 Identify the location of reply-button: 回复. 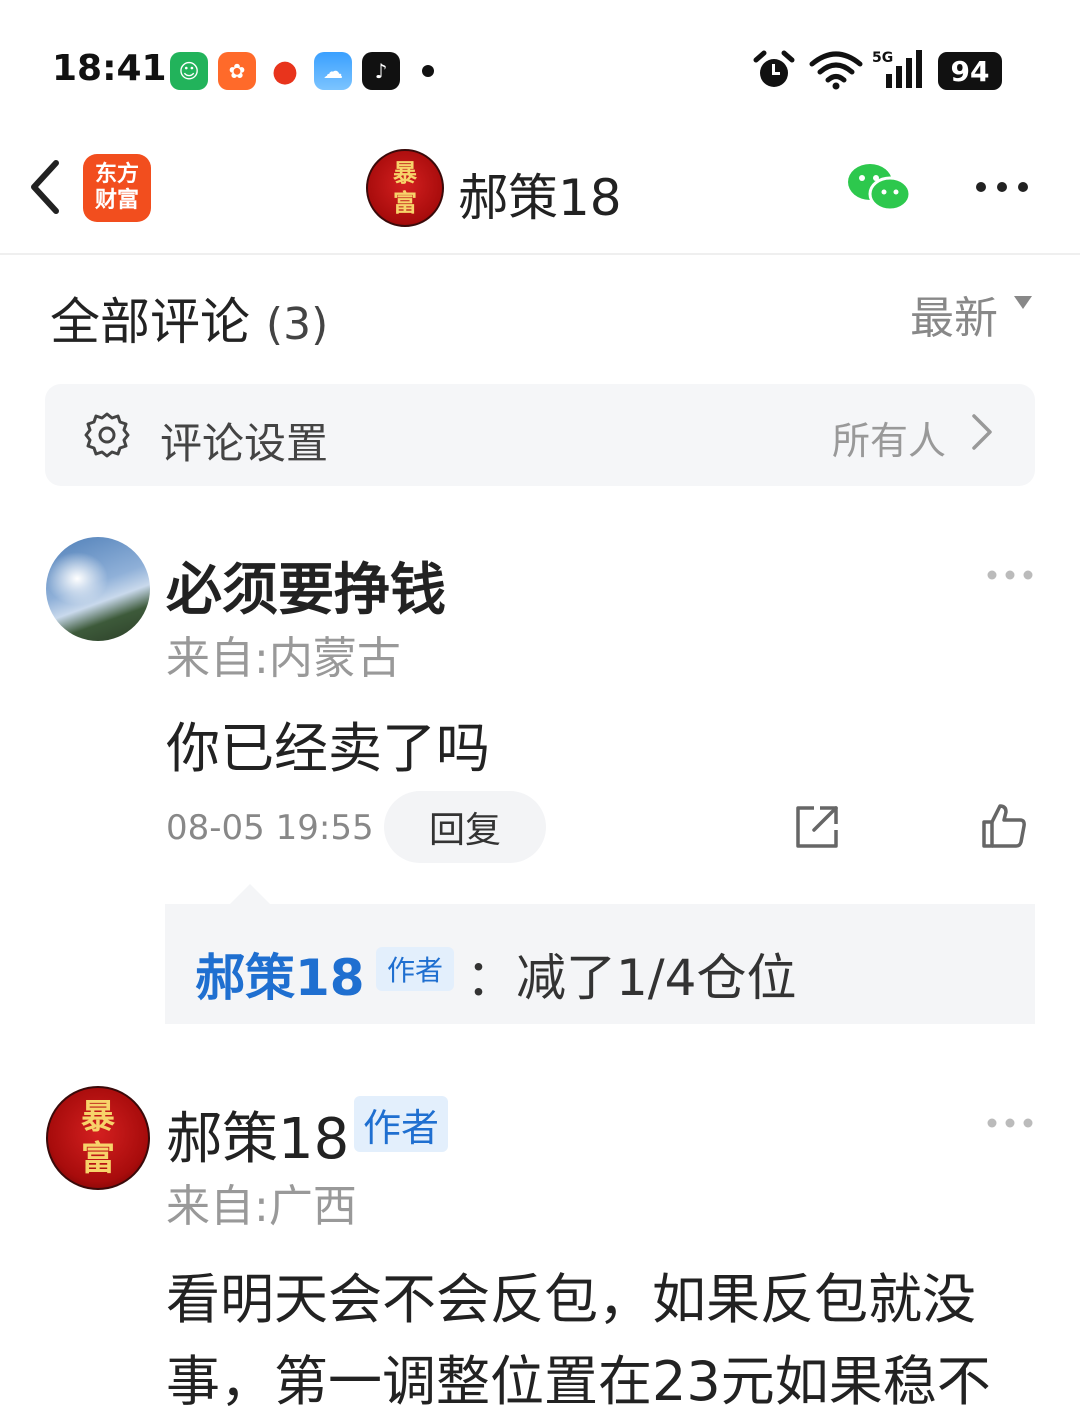
(465, 827).